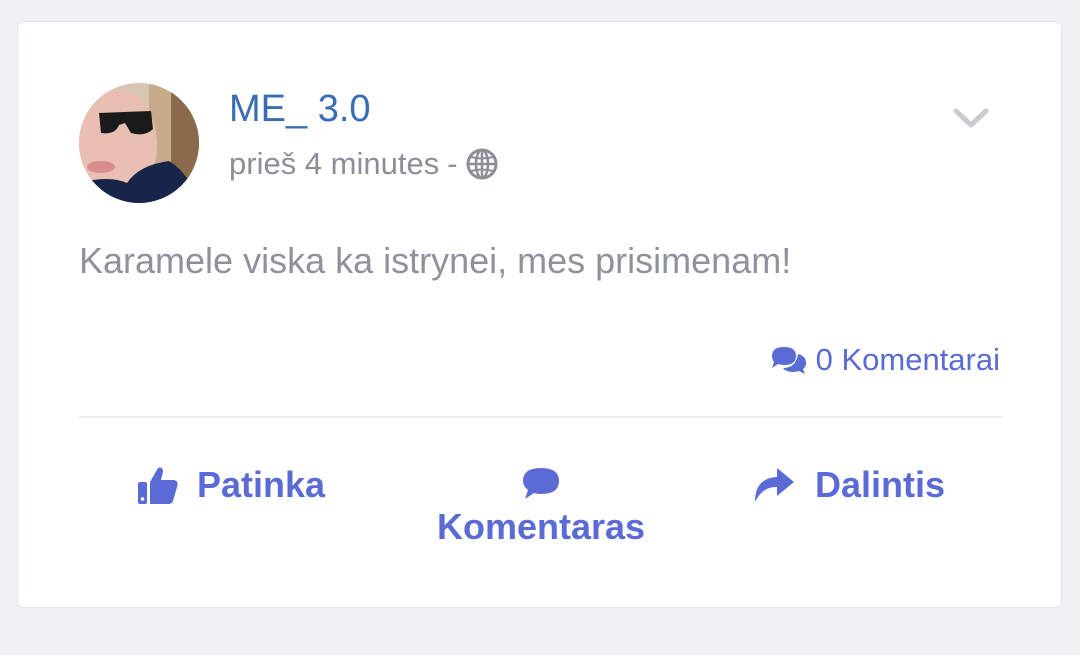 The width and height of the screenshot is (1080, 655). I want to click on post-timestamp: prieš 4 minutes, so click(334, 163).